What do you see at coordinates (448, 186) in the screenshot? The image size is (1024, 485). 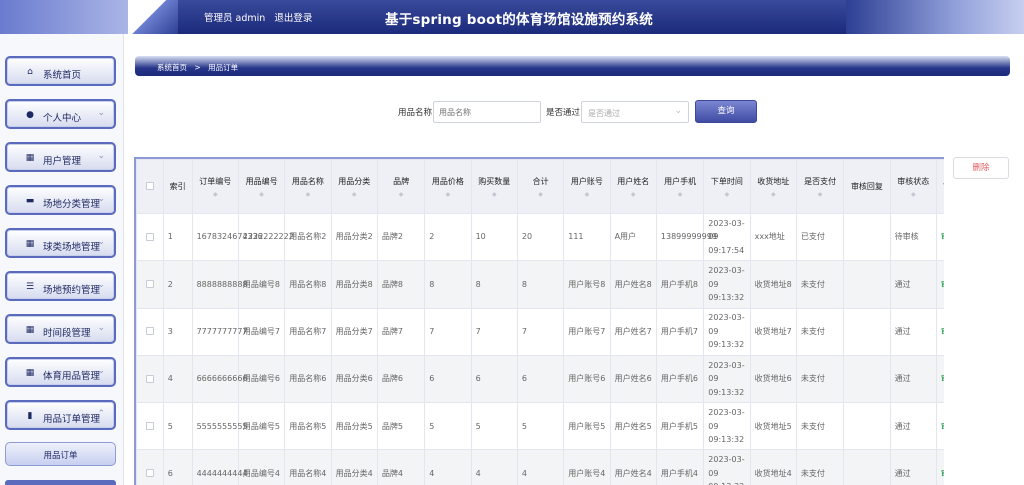 I see `column-header: 用品价格 ◆` at bounding box center [448, 186].